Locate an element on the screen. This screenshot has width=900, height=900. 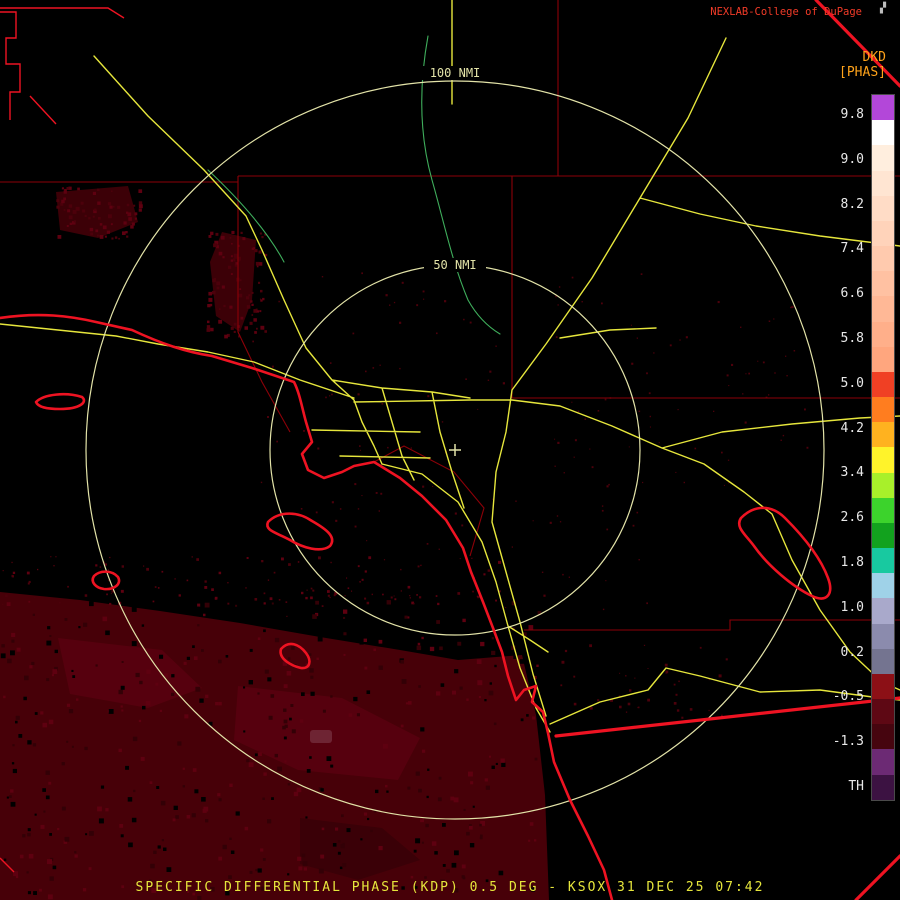
scale-label: TH is located at coordinates (856, 786).